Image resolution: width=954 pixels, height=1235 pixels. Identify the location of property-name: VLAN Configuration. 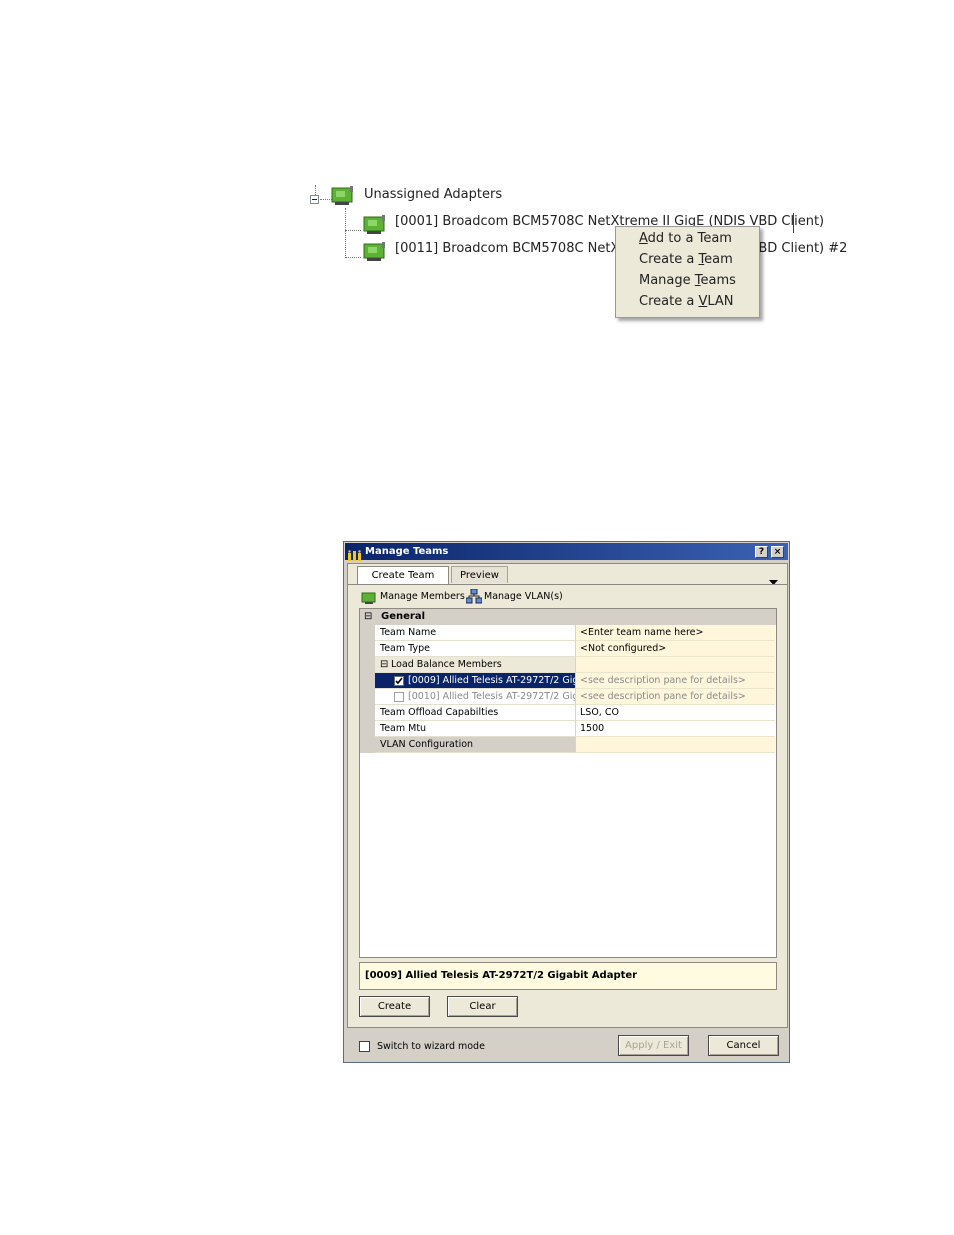
(475, 745).